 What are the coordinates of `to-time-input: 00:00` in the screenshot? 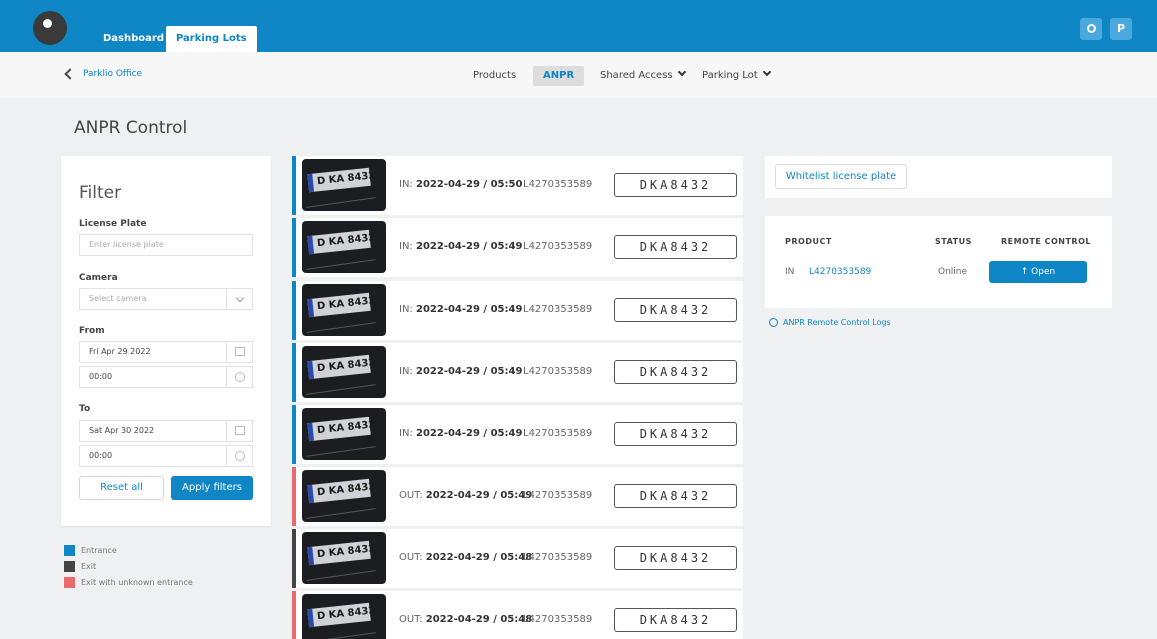 It's located at (166, 456).